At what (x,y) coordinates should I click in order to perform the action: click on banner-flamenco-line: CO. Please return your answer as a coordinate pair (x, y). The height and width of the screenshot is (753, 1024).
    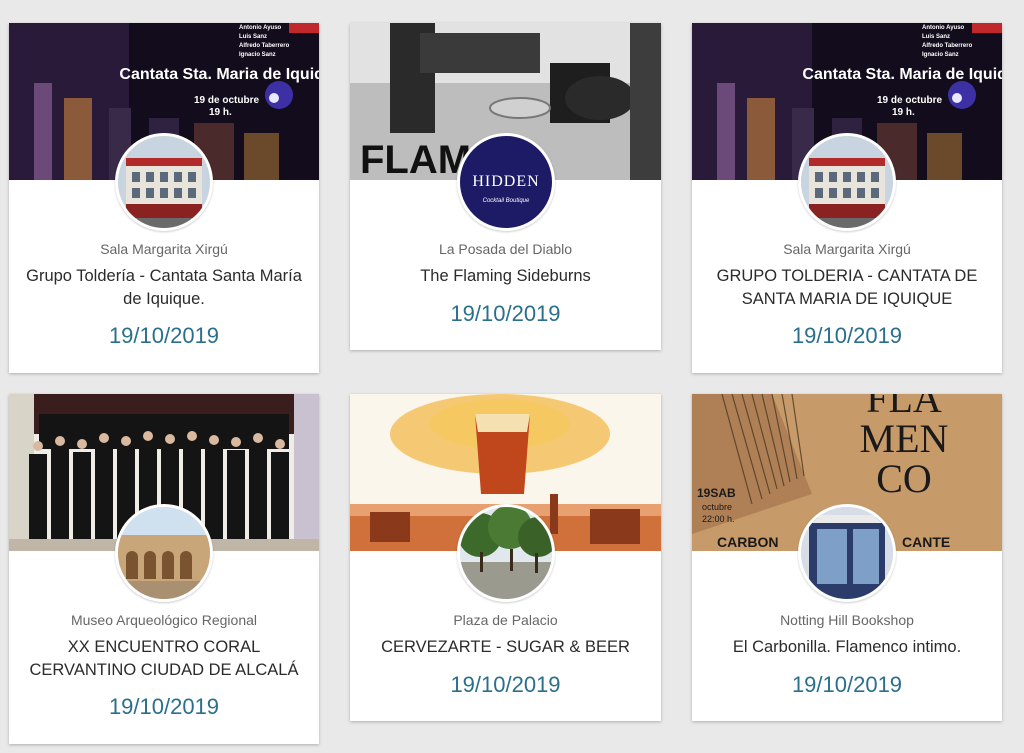
    Looking at the image, I should click on (904, 478).